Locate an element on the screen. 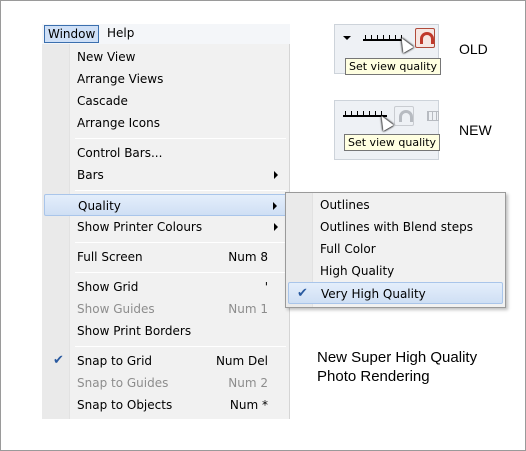  menu-item-show-print-borders: Show Print Borders is located at coordinates (166, 331).